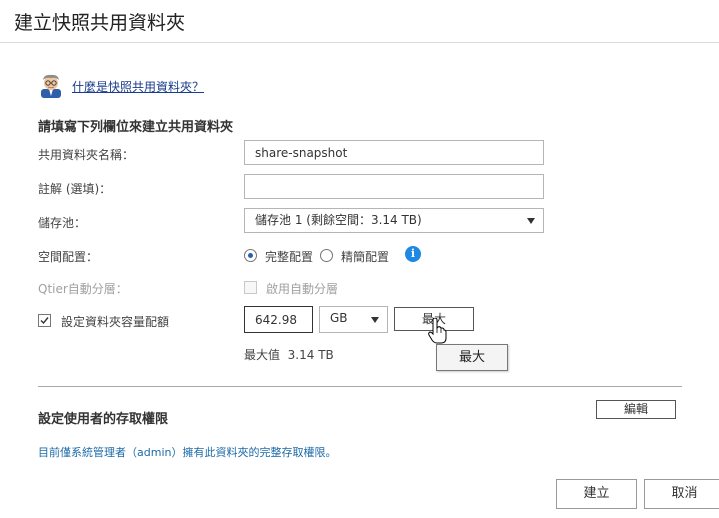 Image resolution: width=719 pixels, height=518 pixels. What do you see at coordinates (338, 220) in the screenshot?
I see `storage-pool-selected-value: 儲存池 1 (剩餘空間：3.14 TB)` at bounding box center [338, 220].